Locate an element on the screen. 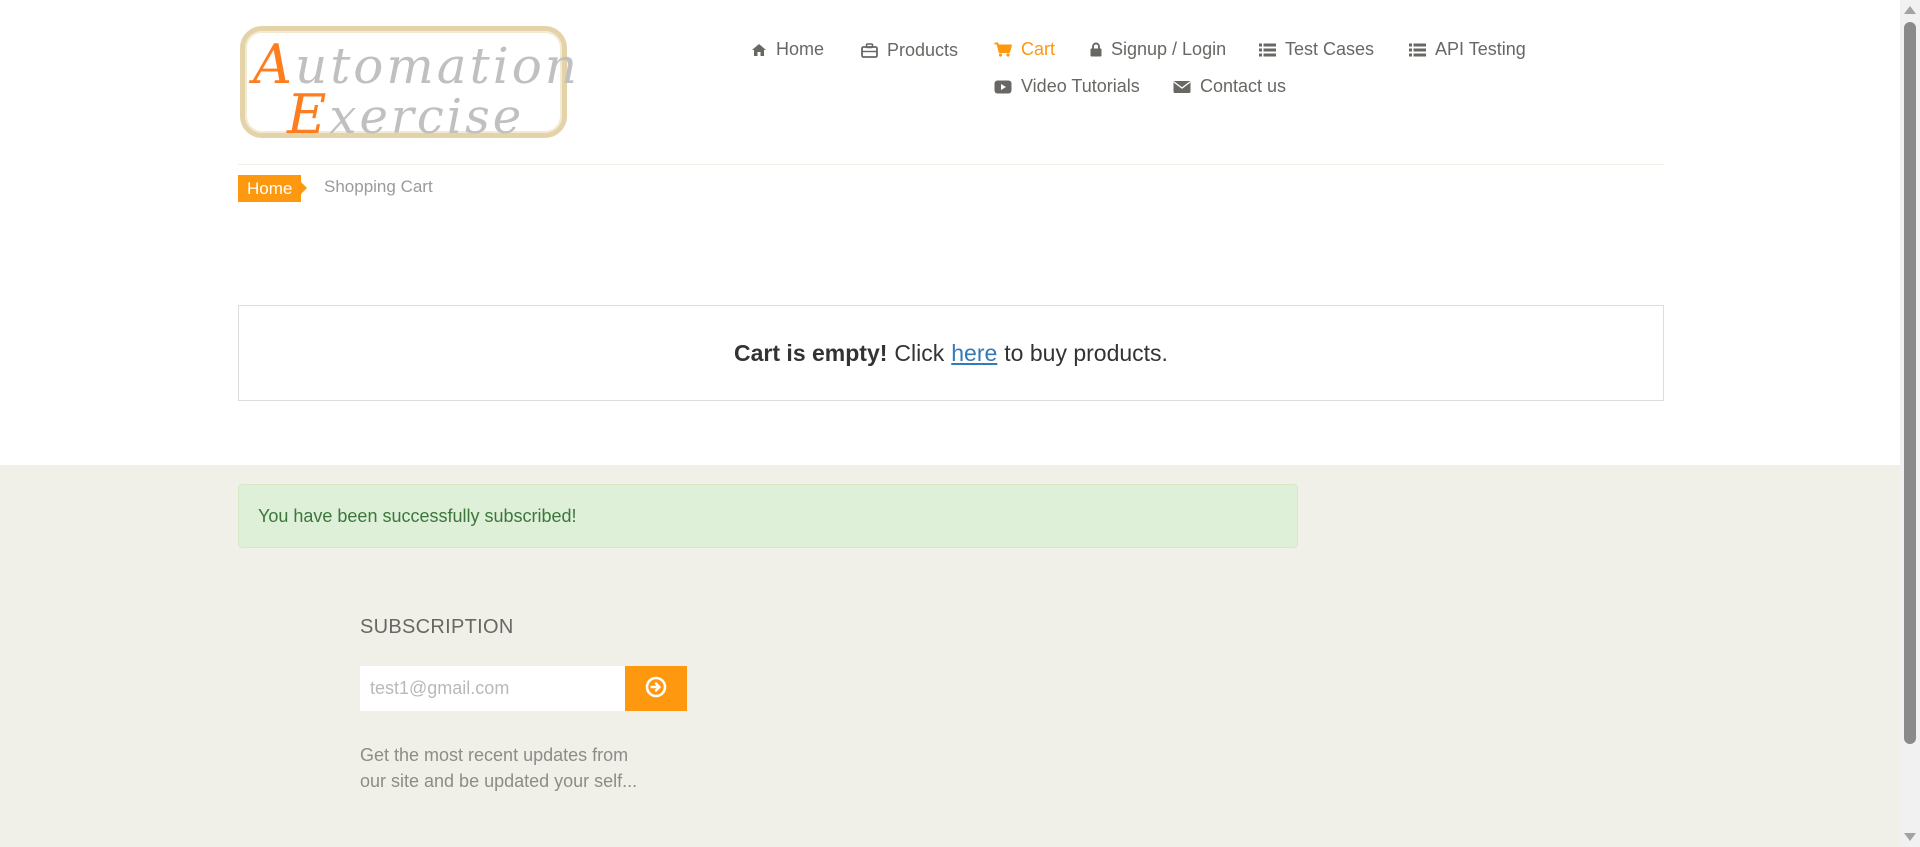 This screenshot has width=1920, height=847. nav-contact-us: Contact us is located at coordinates (1229, 86).